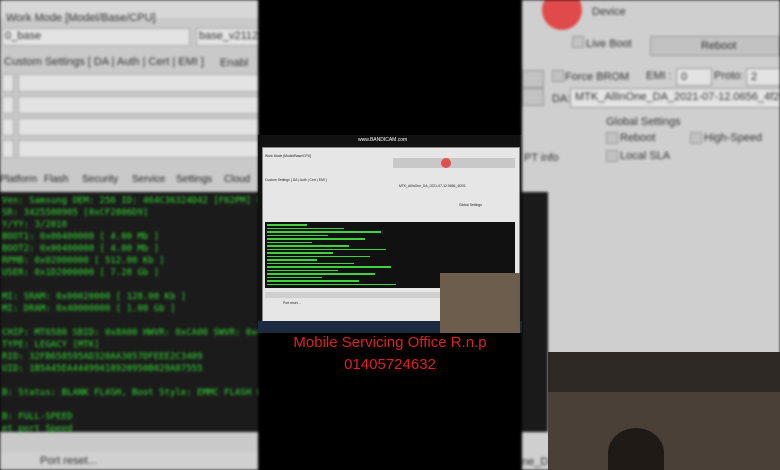 The height and width of the screenshot is (470, 780). I want to click on caption-line-2: 01405724632, so click(390, 364).